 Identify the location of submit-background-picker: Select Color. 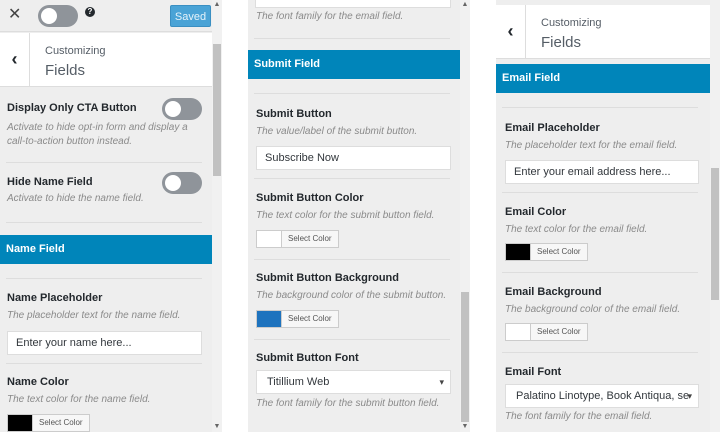
(297, 319).